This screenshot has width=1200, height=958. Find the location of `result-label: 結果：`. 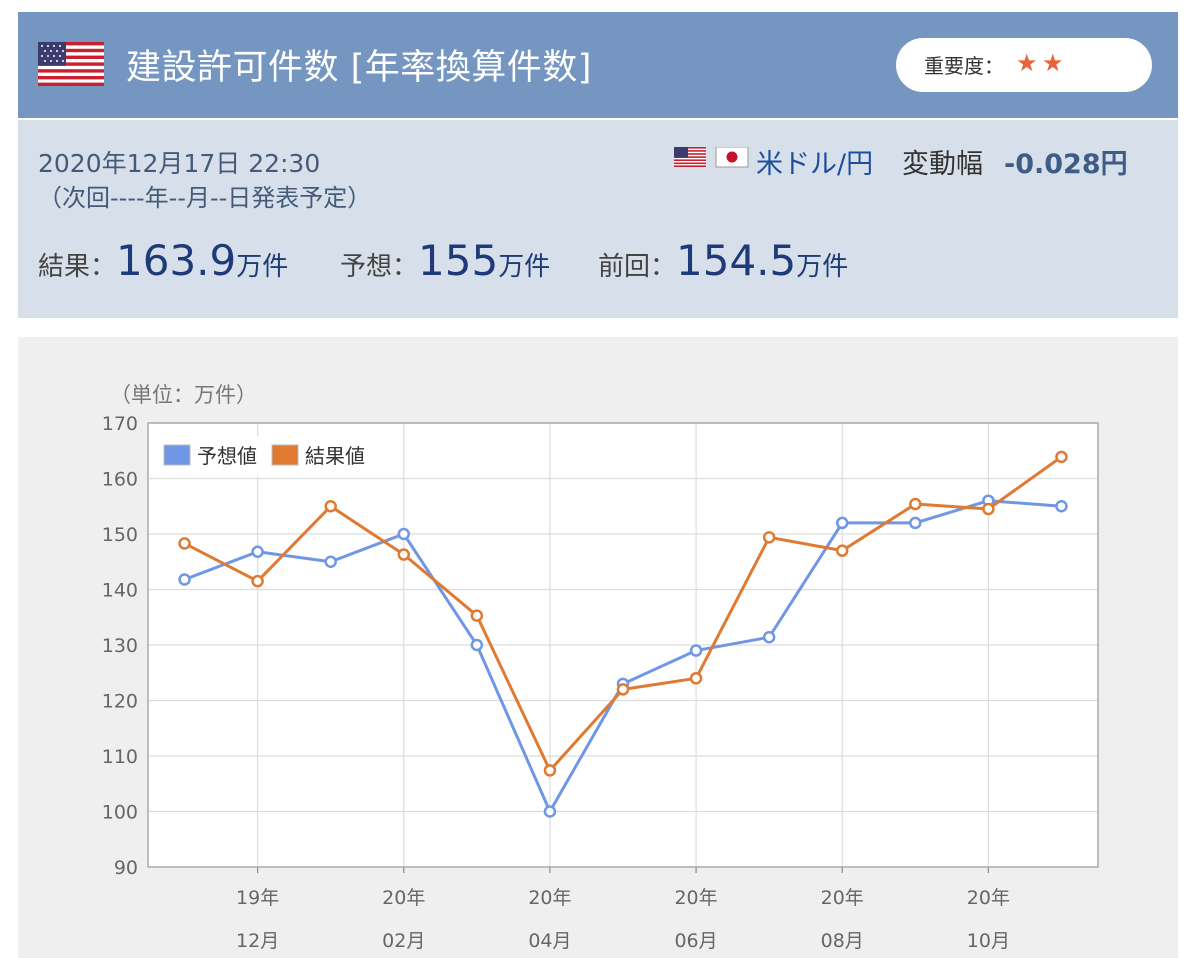

result-label: 結果： is located at coordinates (77, 267).